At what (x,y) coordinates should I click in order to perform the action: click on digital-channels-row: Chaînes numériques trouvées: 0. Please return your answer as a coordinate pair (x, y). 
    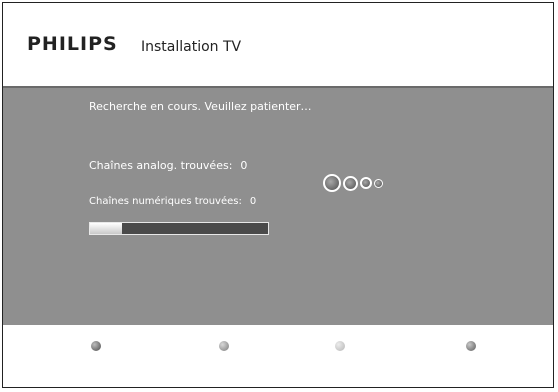
    Looking at the image, I should click on (172, 201).